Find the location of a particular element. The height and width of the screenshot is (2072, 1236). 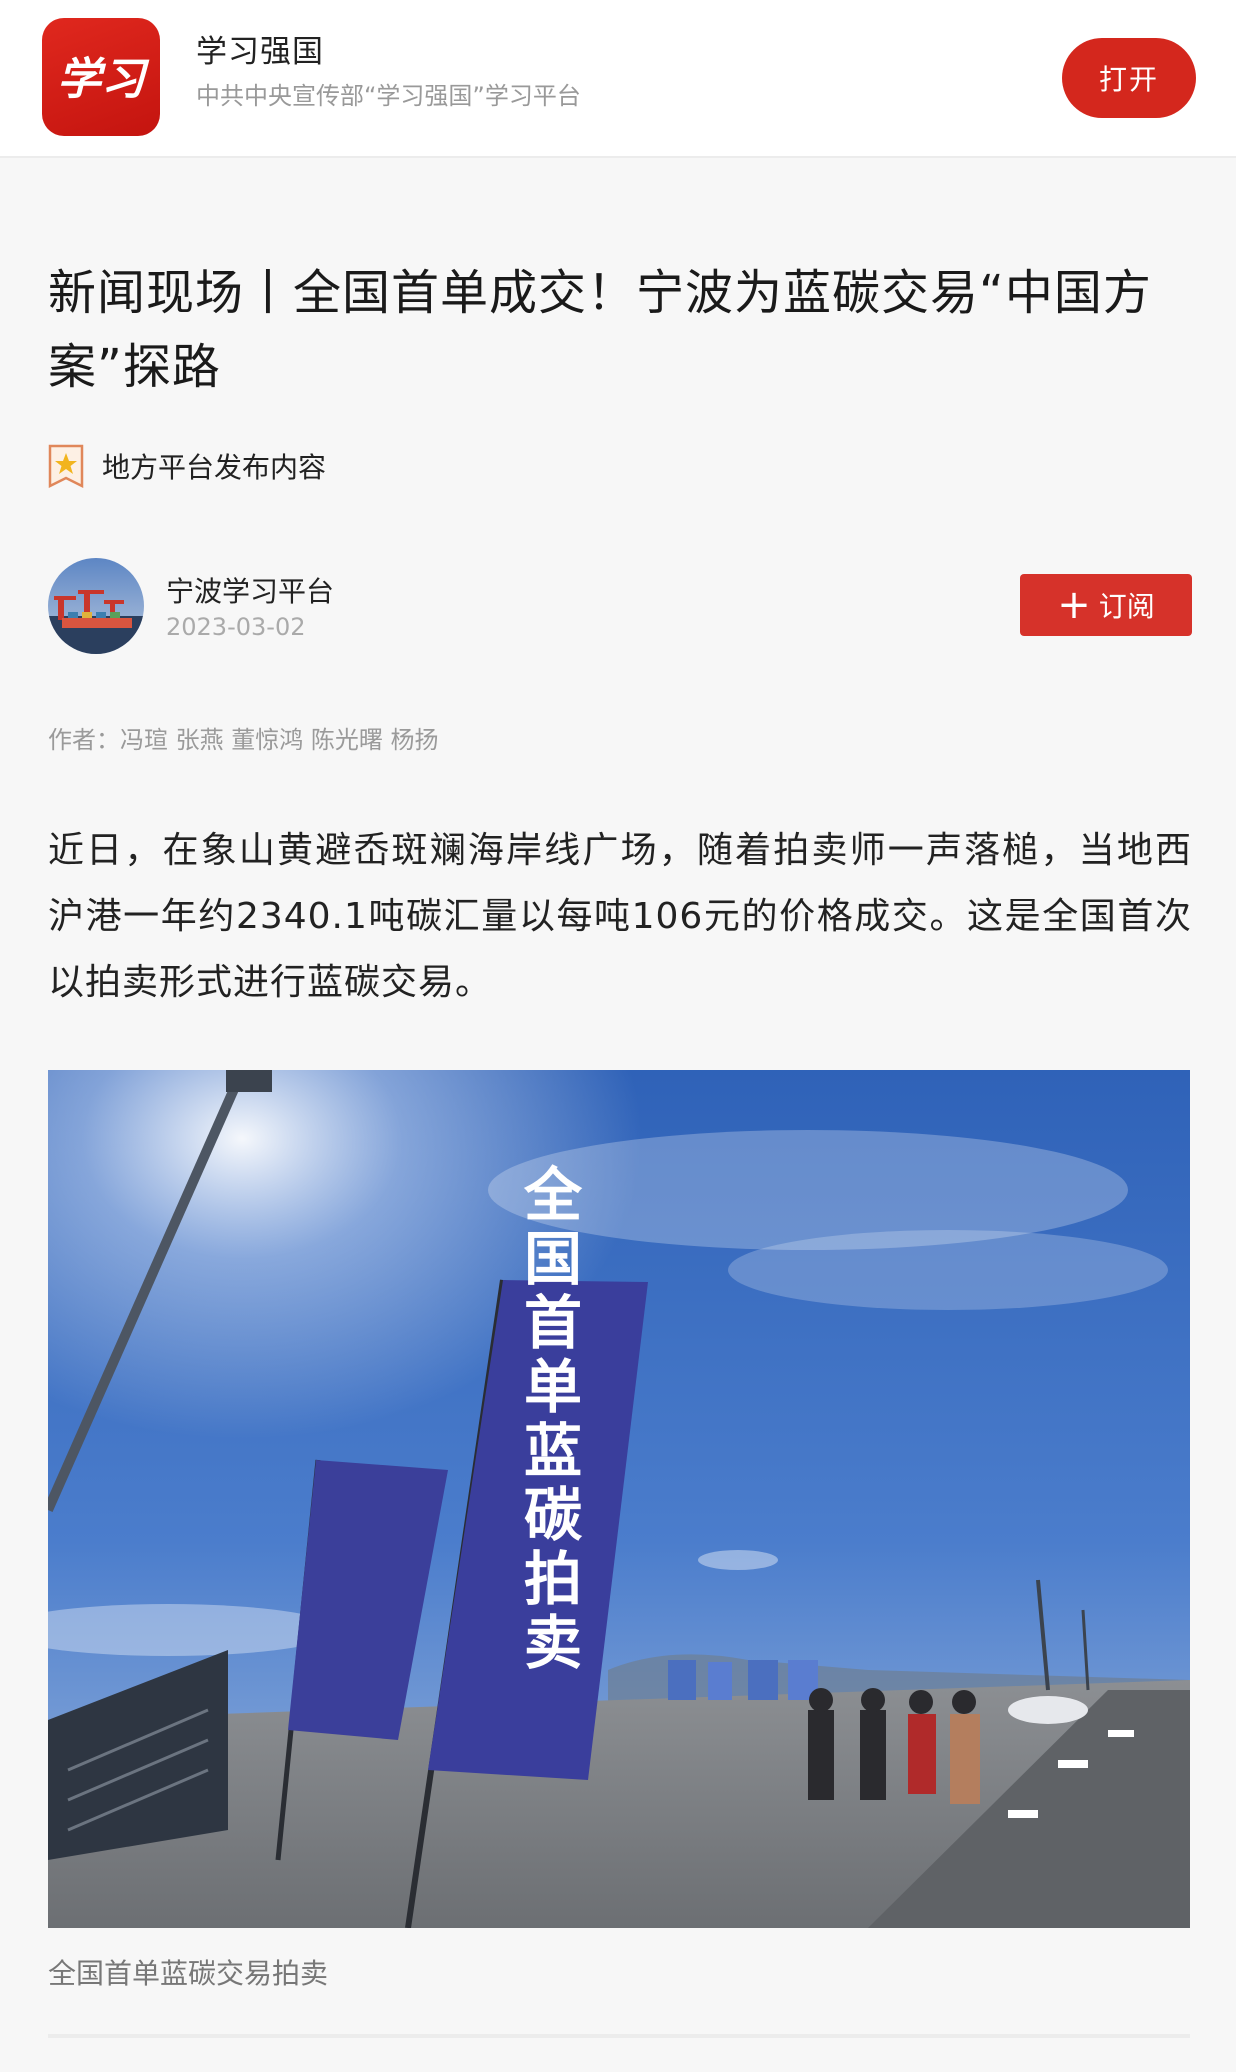

platform-tag: 地方平台发布内容 is located at coordinates (187, 466).